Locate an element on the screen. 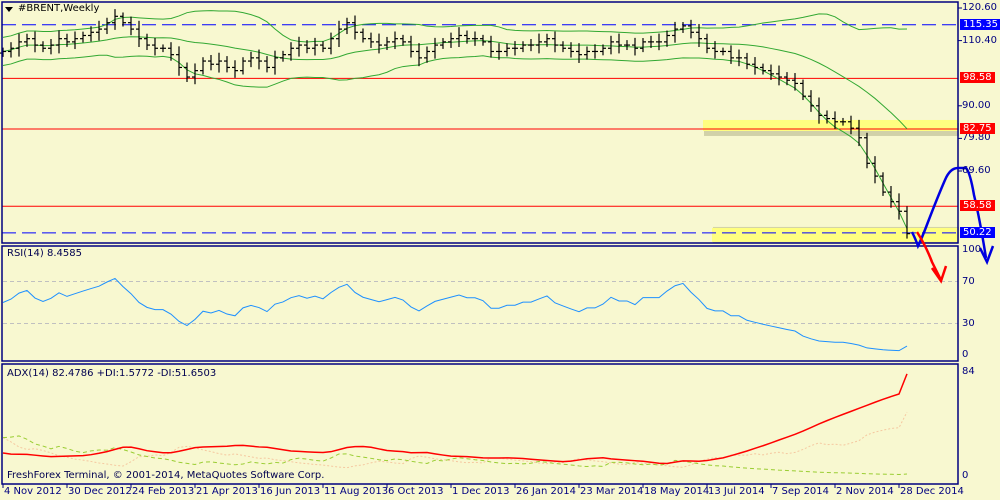  adx-axis-tick: 0 is located at coordinates (965, 475).